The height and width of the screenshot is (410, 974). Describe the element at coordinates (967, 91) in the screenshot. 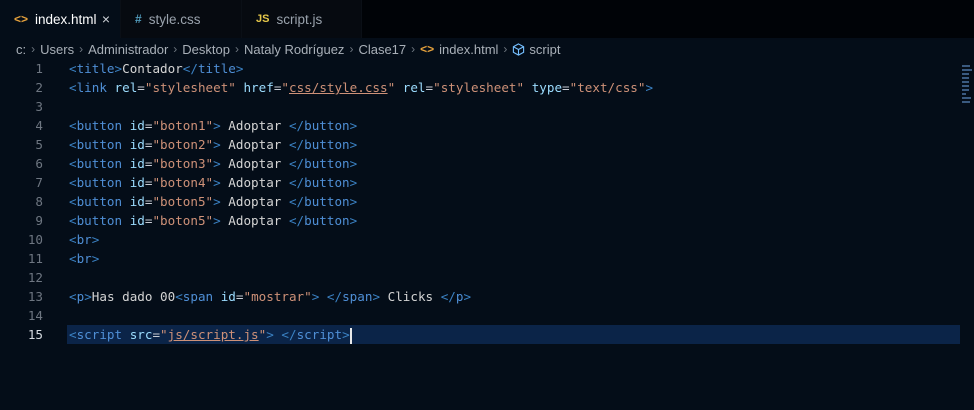

I see `minimap` at that location.